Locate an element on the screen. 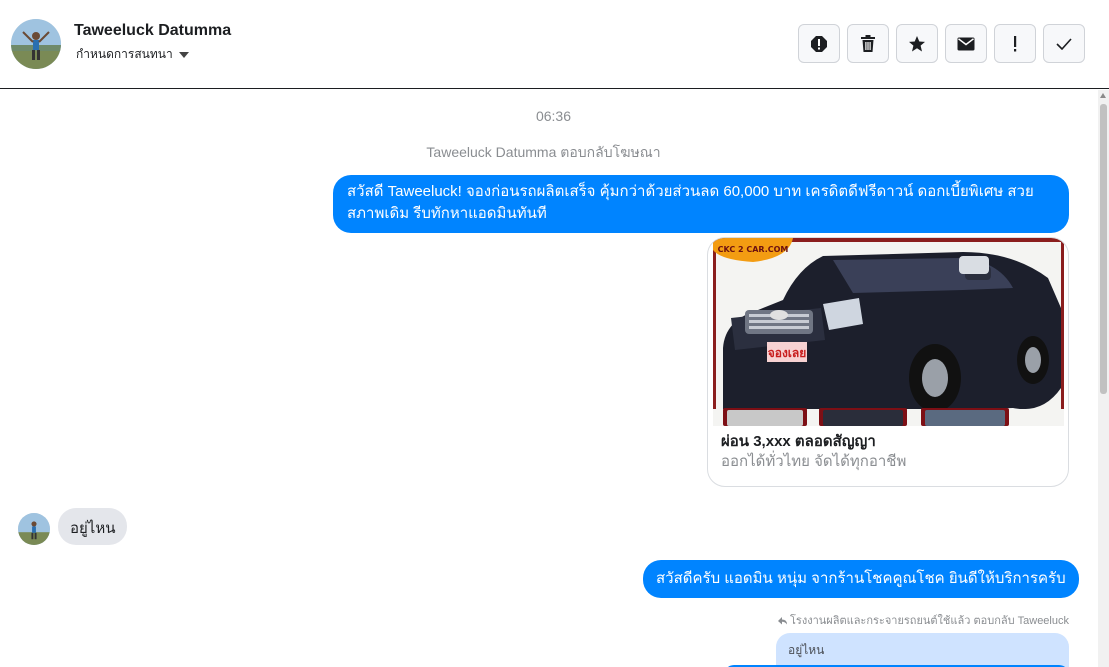  assign-conversation-label: กำหนดการสนทนา is located at coordinates (124, 54).